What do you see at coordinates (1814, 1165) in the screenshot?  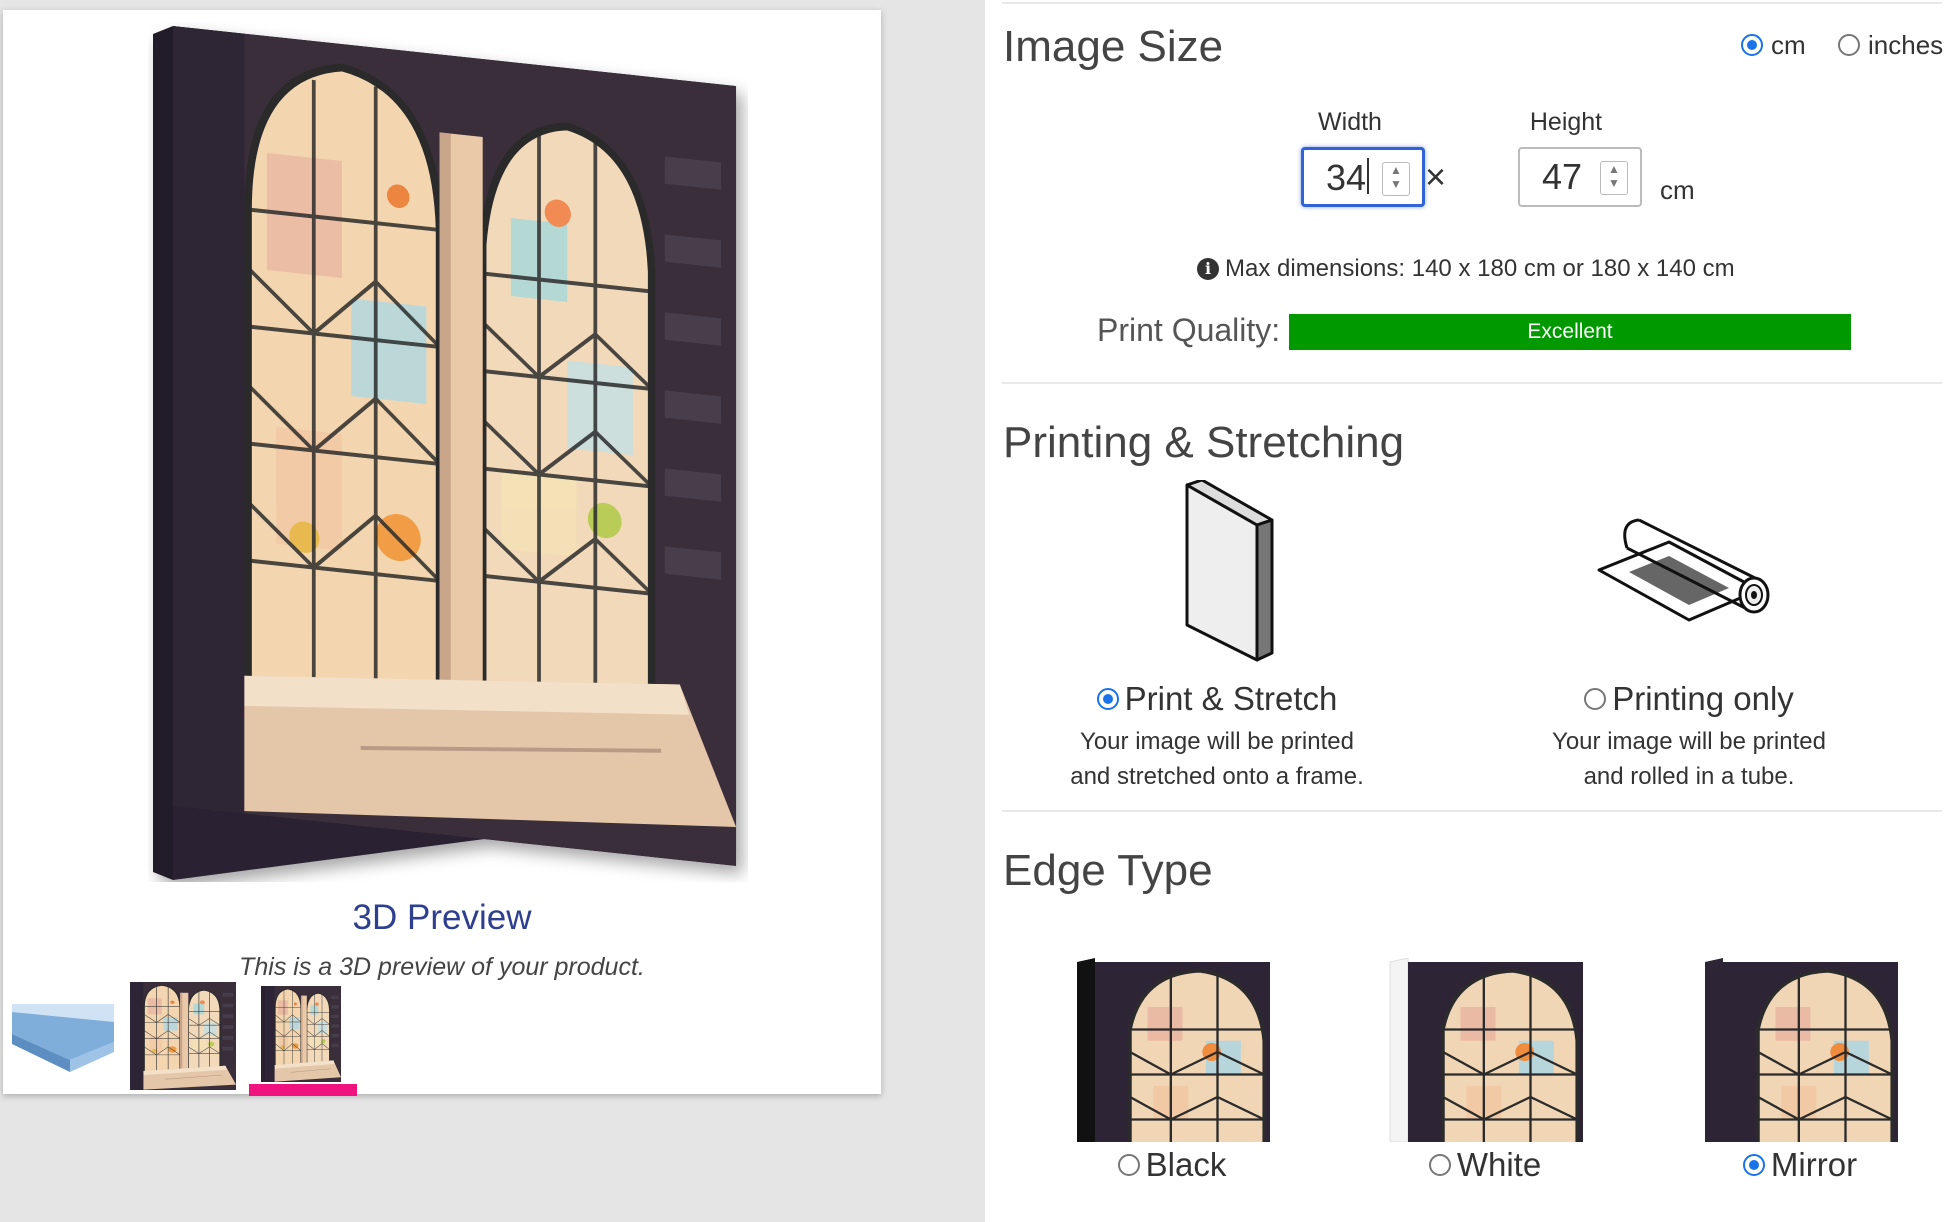 I see `edge-mirror-label: Mirror` at bounding box center [1814, 1165].